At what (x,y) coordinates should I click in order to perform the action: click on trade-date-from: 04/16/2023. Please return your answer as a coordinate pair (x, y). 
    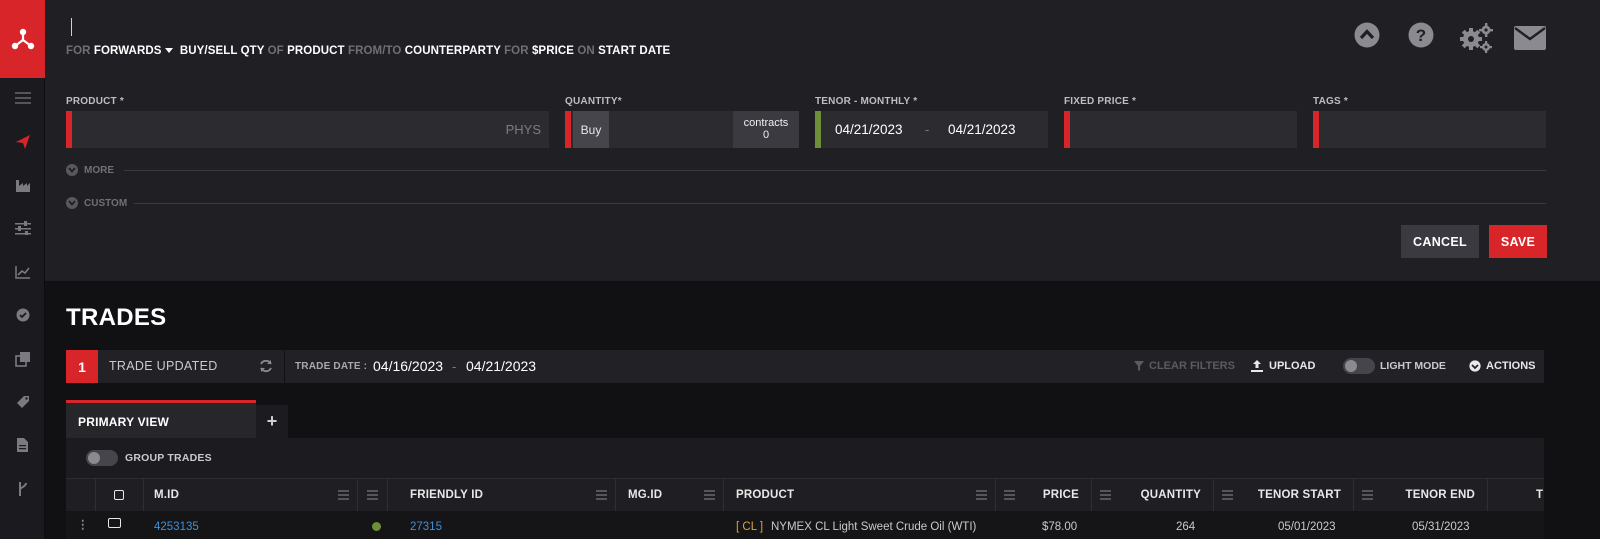
    Looking at the image, I should click on (408, 366).